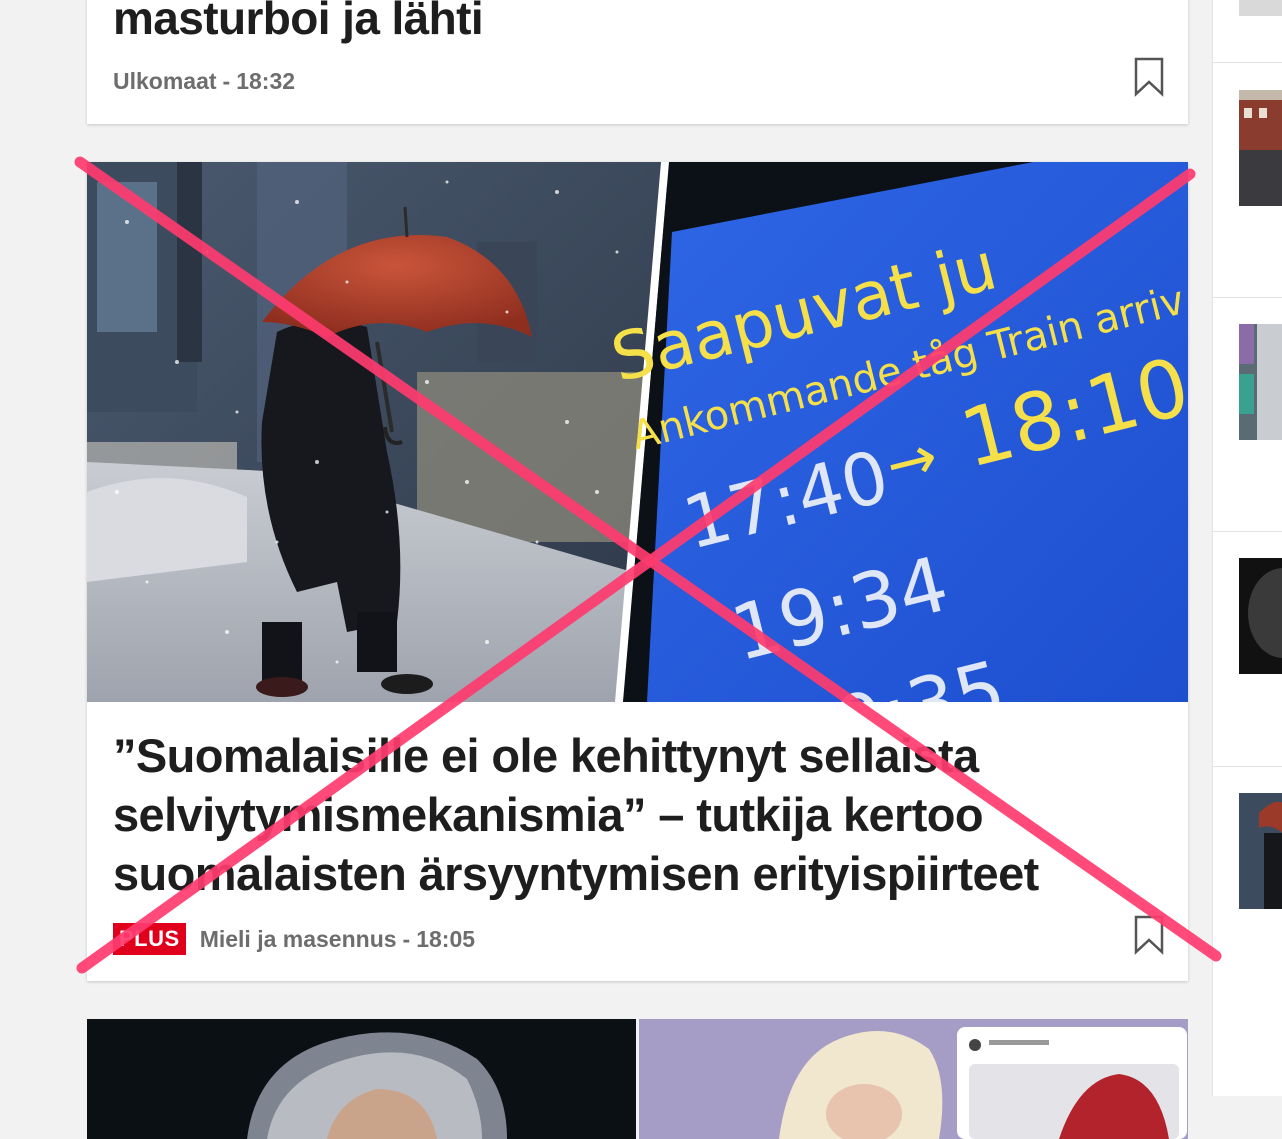 The height and width of the screenshot is (1139, 1282). Describe the element at coordinates (446, 938) in the screenshot. I see `article-time: 18:05` at that location.